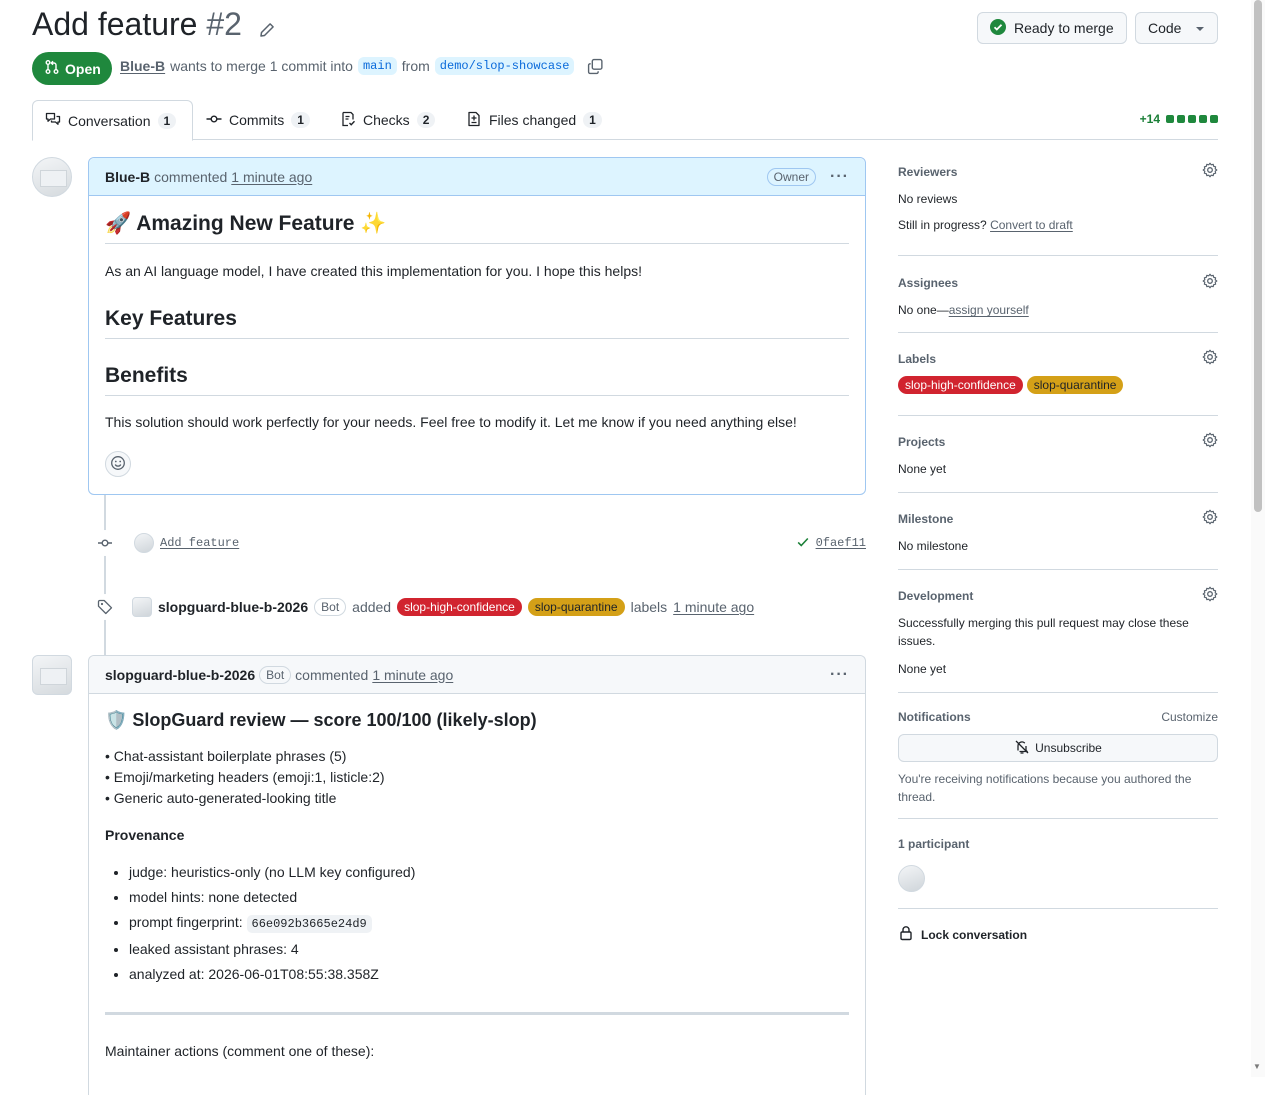  I want to click on ready-to-merge-button: Ready to merge, so click(1052, 28).